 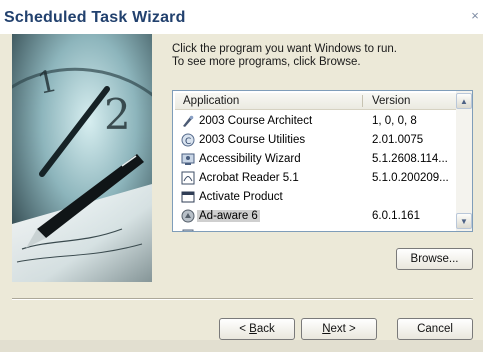 I want to click on column-header-version: Version, so click(x=391, y=101).